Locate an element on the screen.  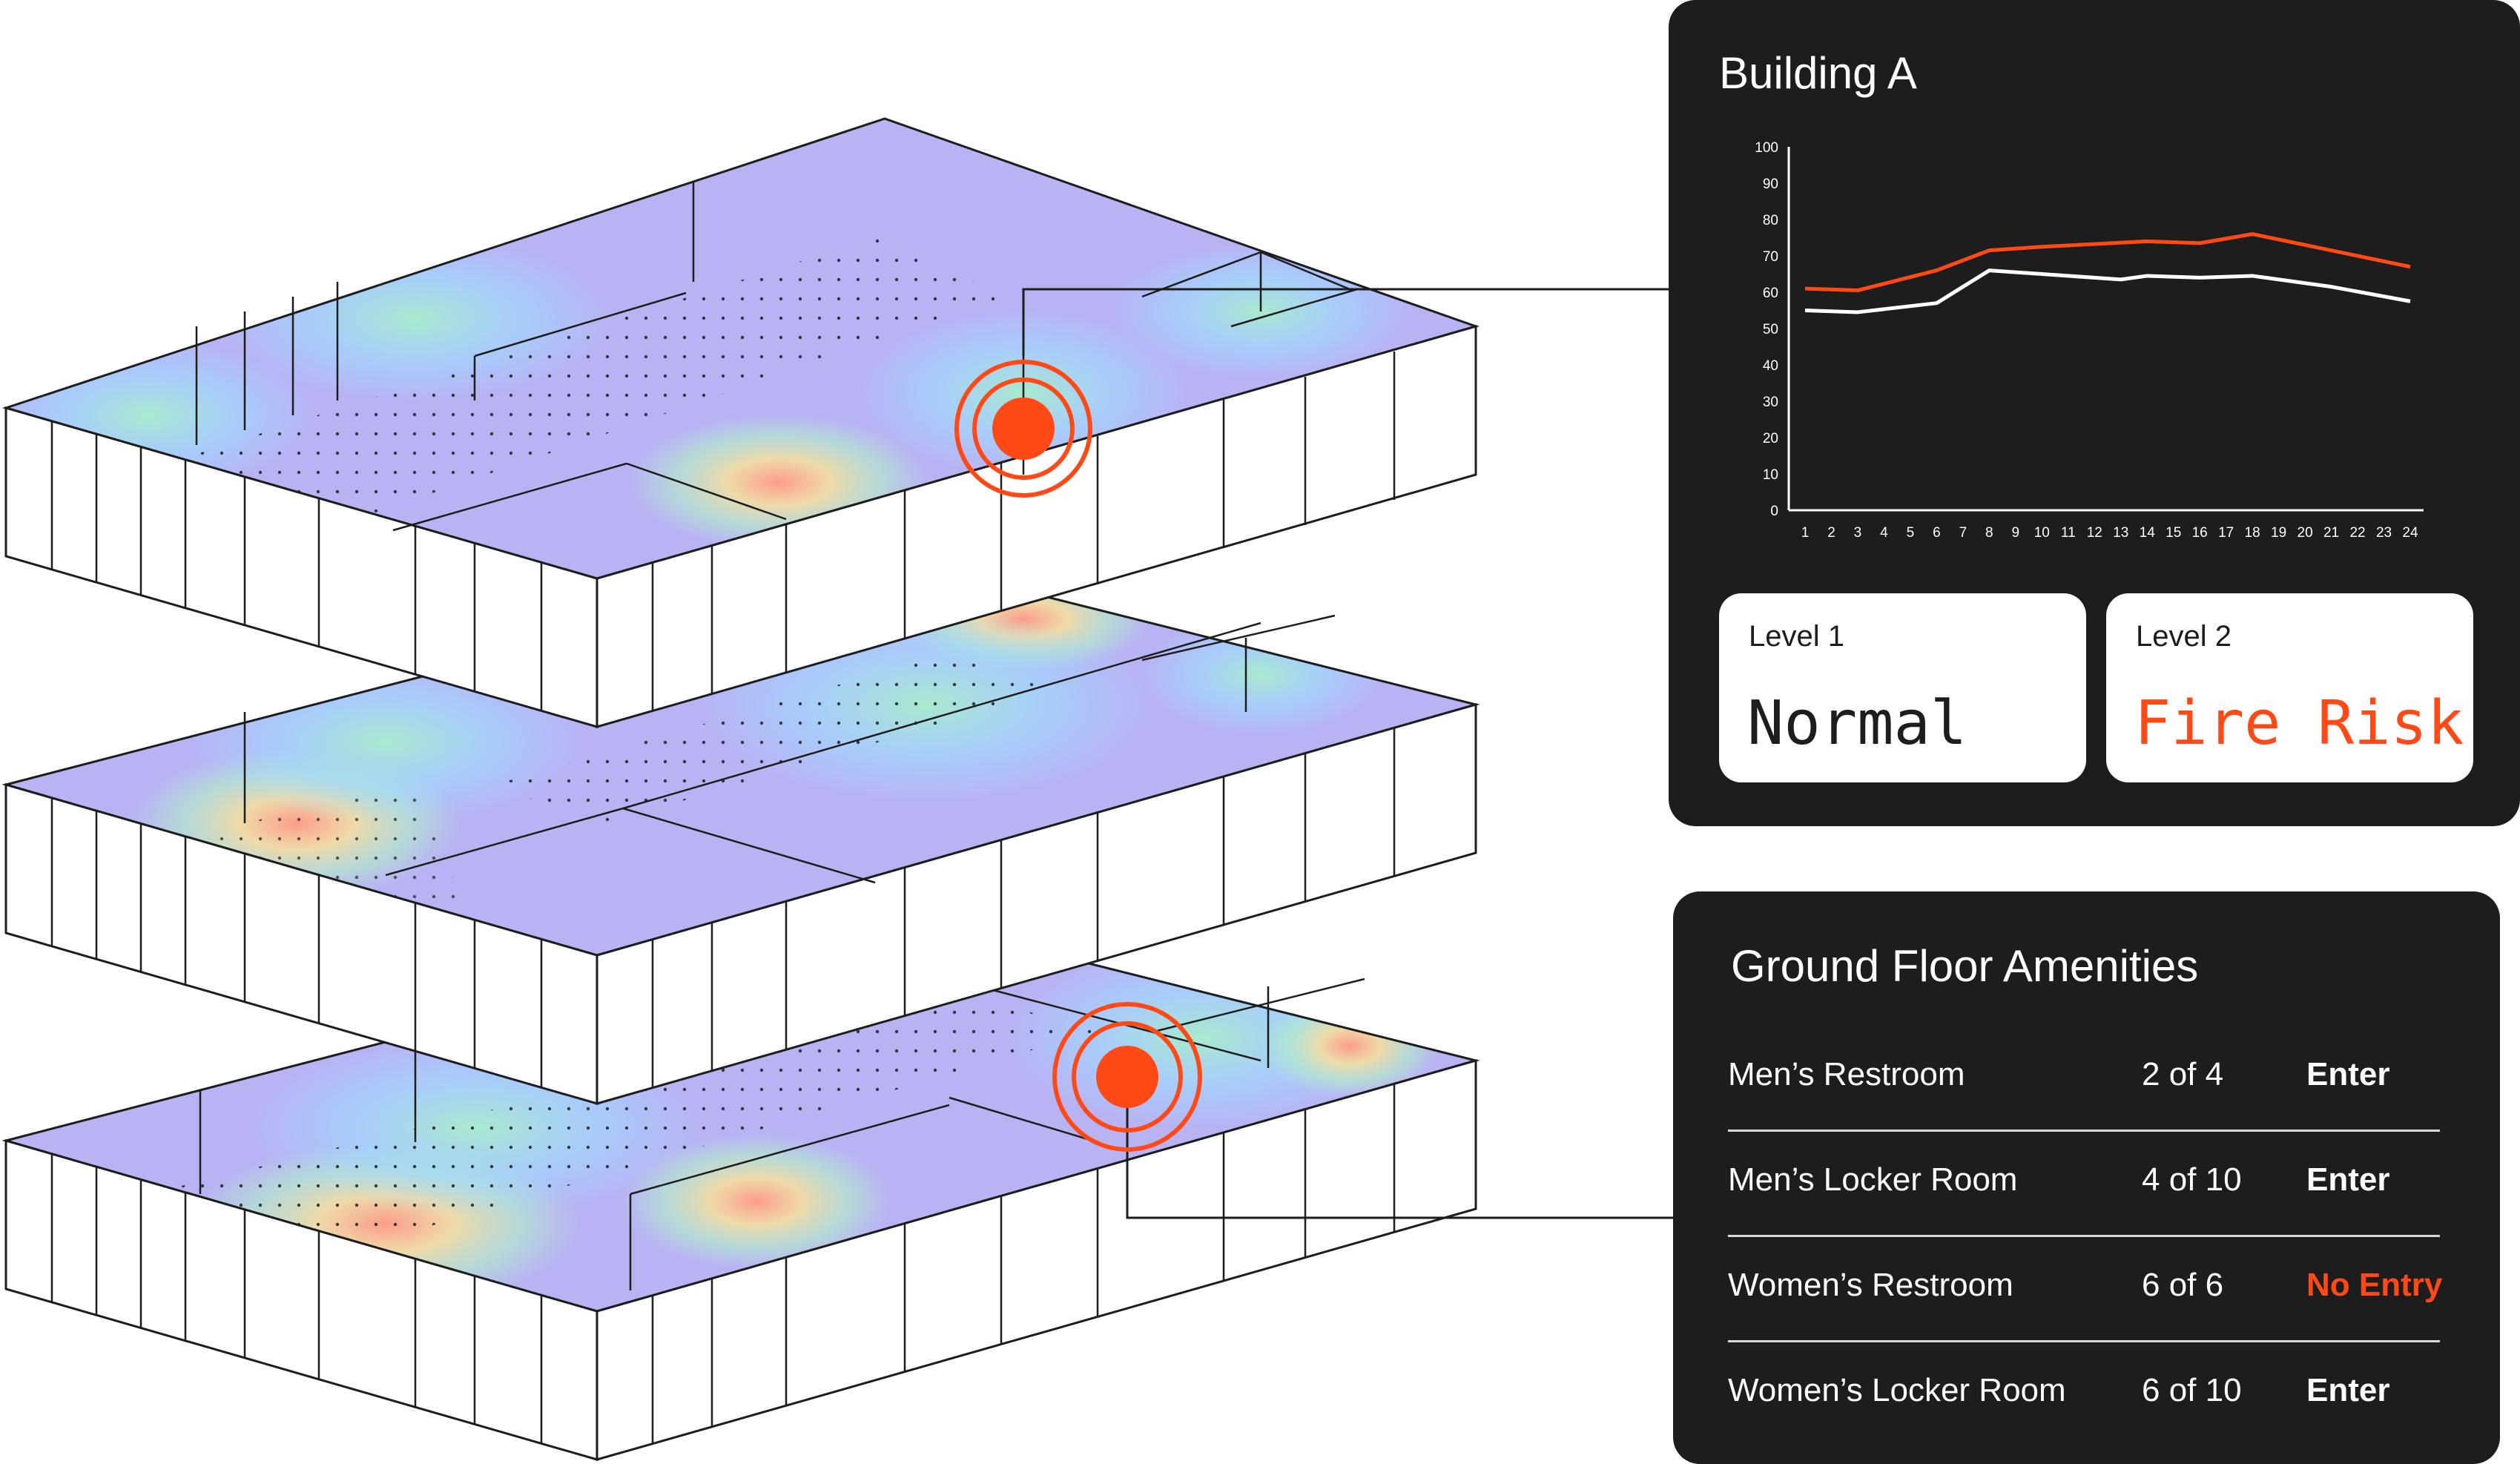
y-tick-label: 30 is located at coordinates (1771, 403).